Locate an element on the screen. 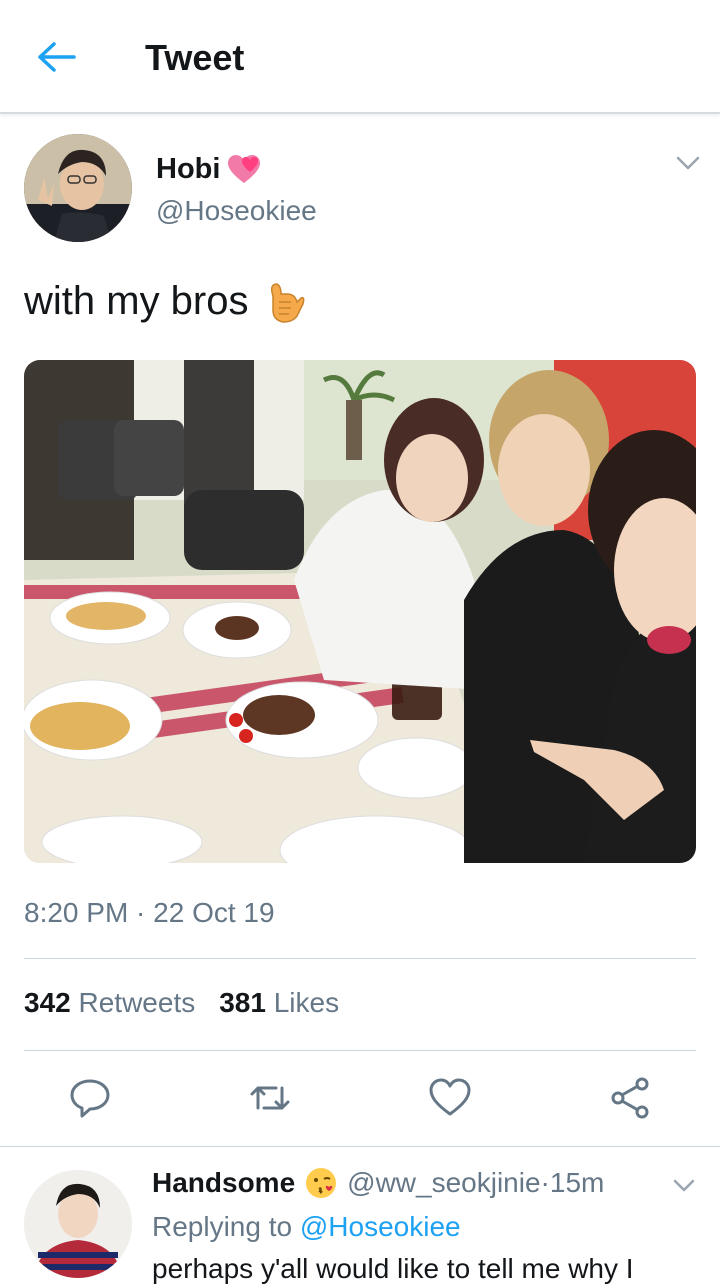  kissing-face-emoji-icon is located at coordinates (321, 1183).